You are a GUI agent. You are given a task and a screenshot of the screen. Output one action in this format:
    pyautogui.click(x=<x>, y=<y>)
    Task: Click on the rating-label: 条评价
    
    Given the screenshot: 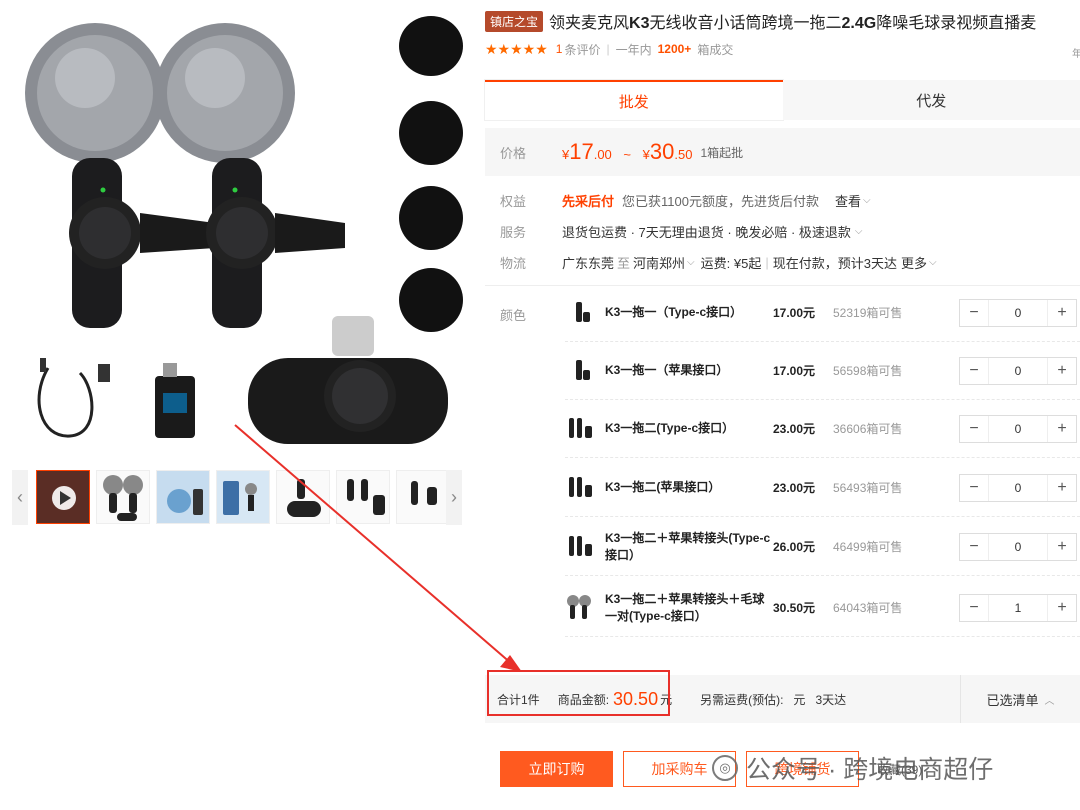 What is the action you would take?
    pyautogui.click(x=582, y=49)
    